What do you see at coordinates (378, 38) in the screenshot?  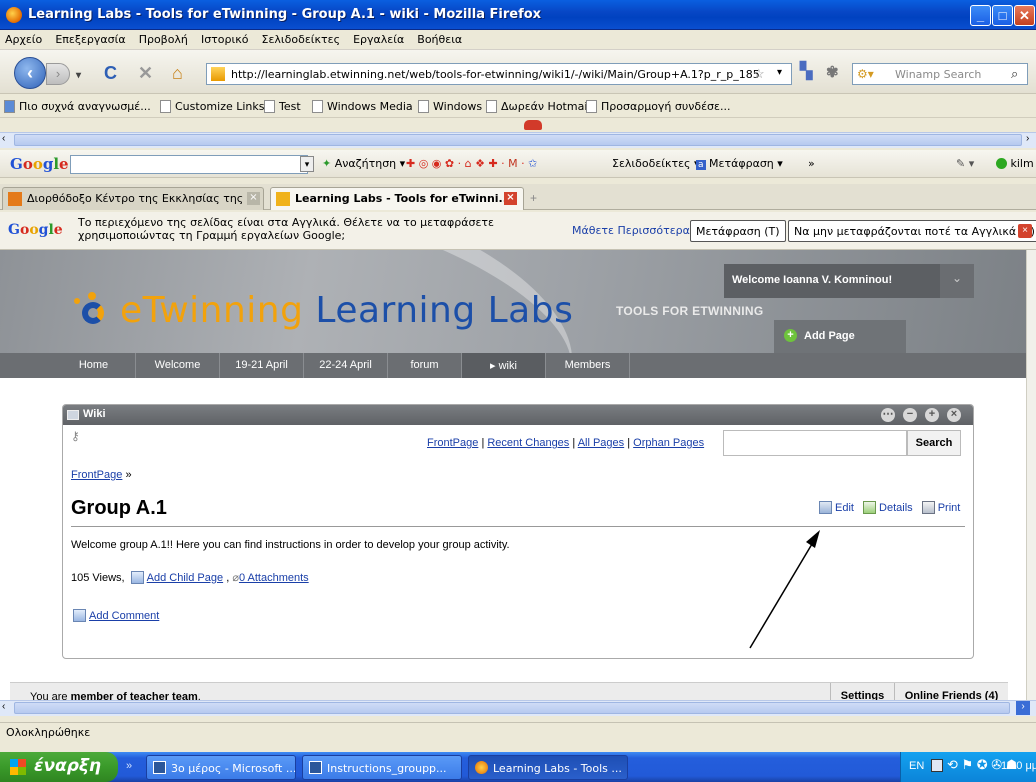 I see `menu-tools: Εργαλεία` at bounding box center [378, 38].